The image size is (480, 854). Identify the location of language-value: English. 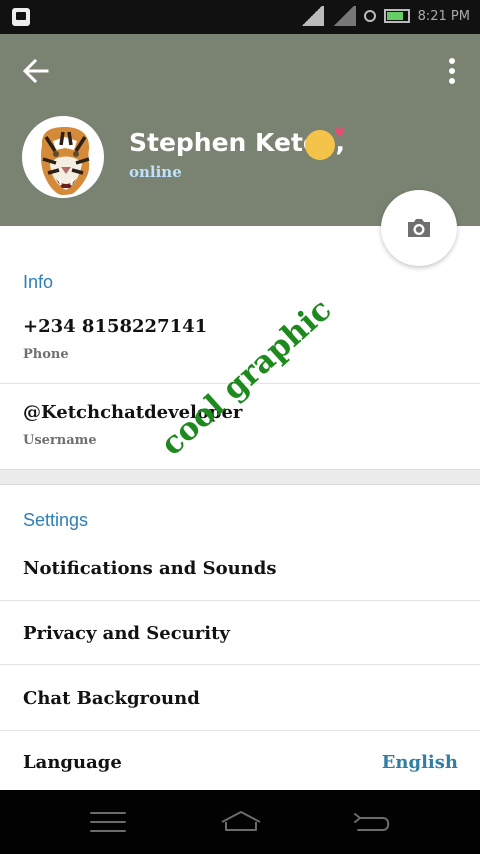
(420, 762).